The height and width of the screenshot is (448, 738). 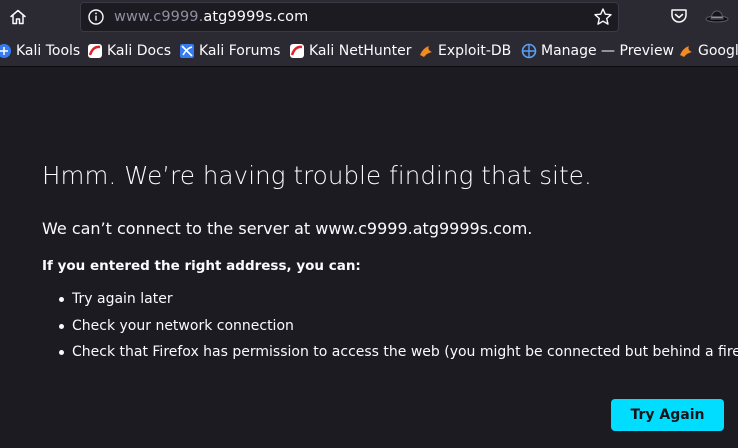 What do you see at coordinates (187, 51) in the screenshot?
I see `kali-forums-icon` at bounding box center [187, 51].